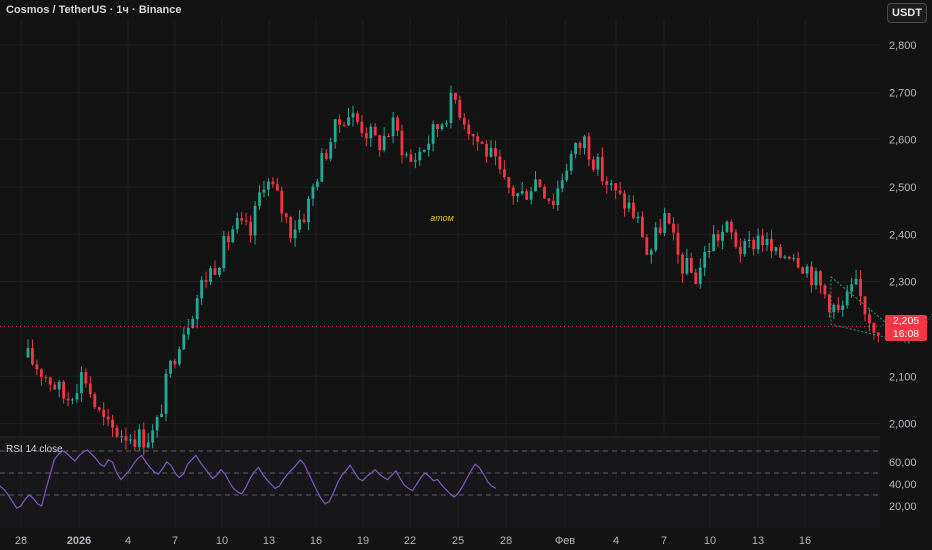 The width and height of the screenshot is (932, 550). Describe the element at coordinates (903, 283) in the screenshot. I see `y-tick-label: 2,300` at that location.